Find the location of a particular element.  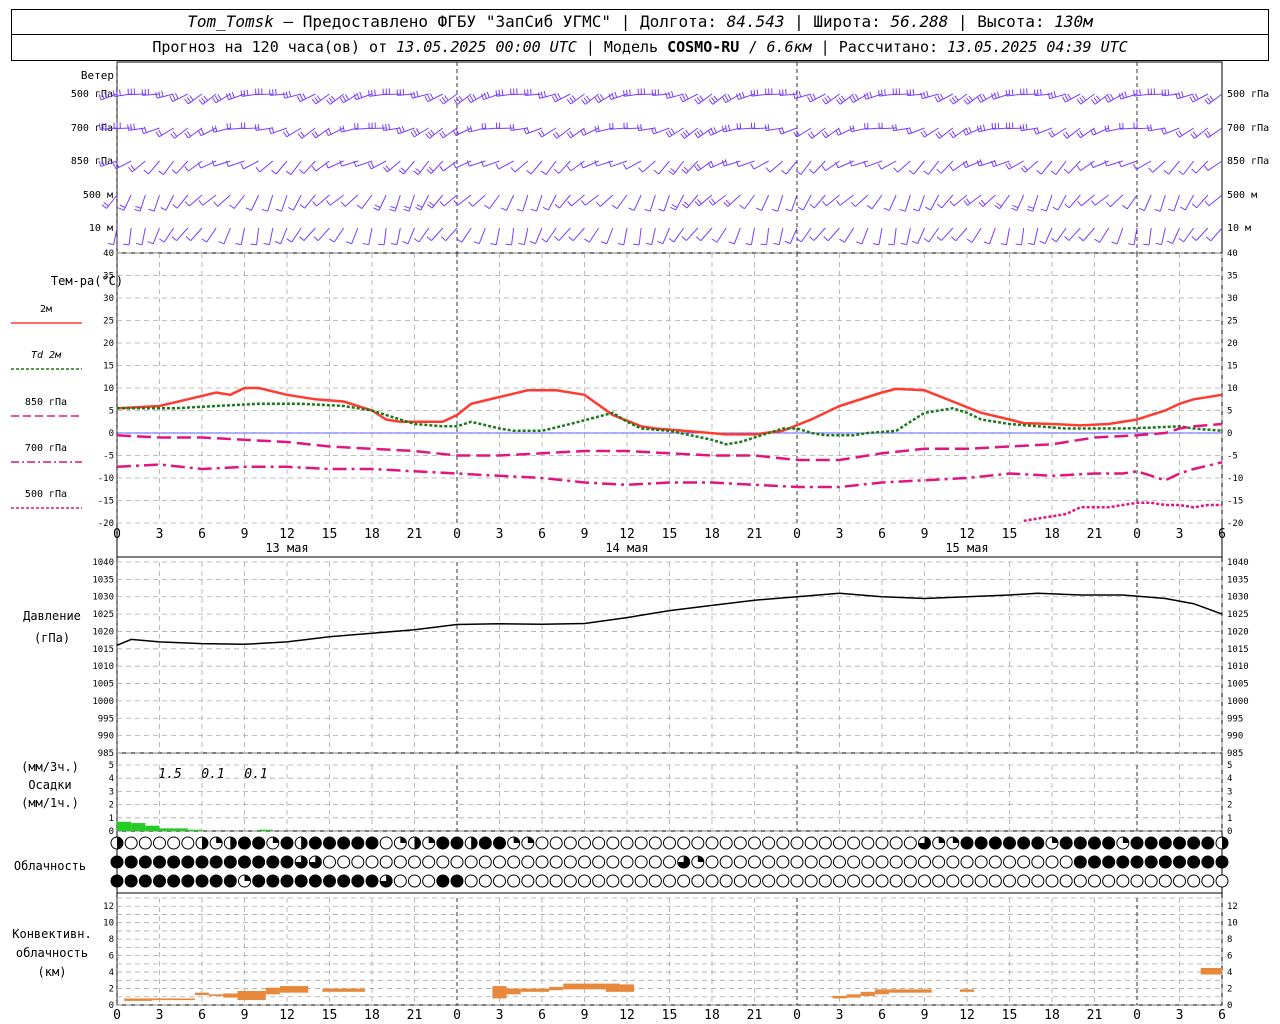

x-tick-label: 12 is located at coordinates (287, 534).